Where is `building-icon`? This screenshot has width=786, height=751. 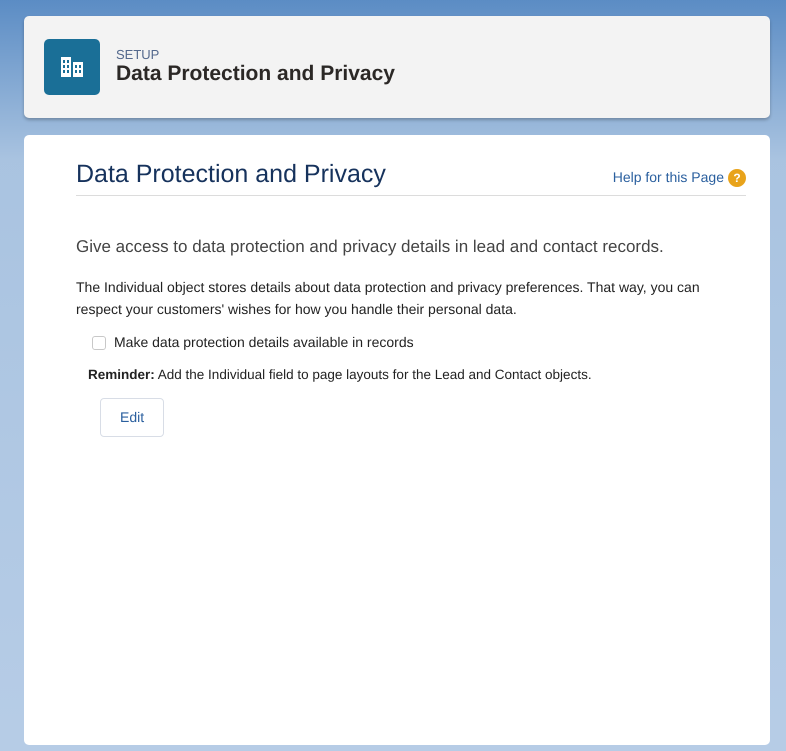
building-icon is located at coordinates (72, 67).